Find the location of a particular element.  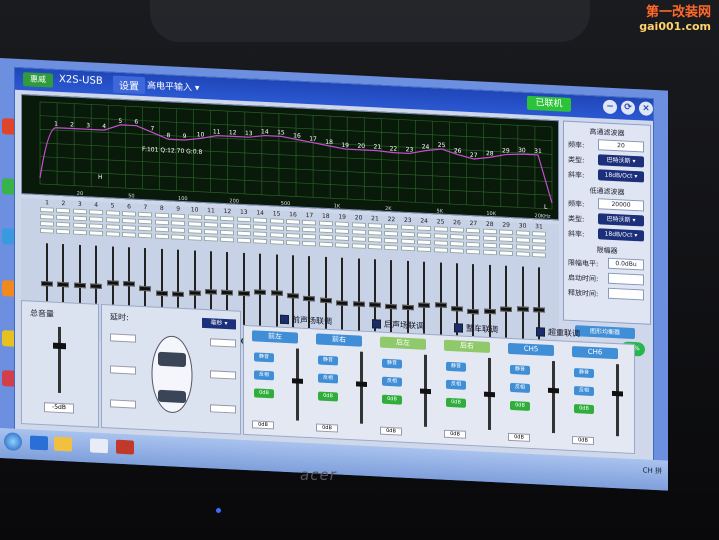

hp-slope-select: 18dB/Oct ▾ is located at coordinates (621, 176).